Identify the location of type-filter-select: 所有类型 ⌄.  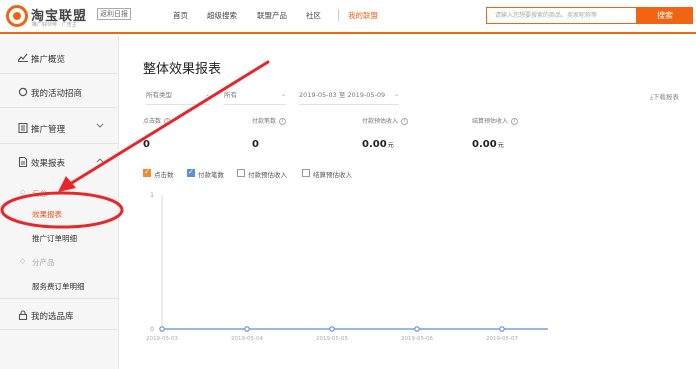
(178, 97).